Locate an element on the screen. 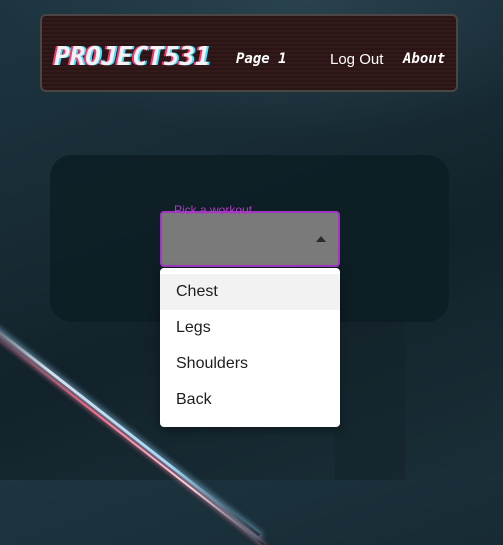  option-chest: Chest is located at coordinates (250, 292).